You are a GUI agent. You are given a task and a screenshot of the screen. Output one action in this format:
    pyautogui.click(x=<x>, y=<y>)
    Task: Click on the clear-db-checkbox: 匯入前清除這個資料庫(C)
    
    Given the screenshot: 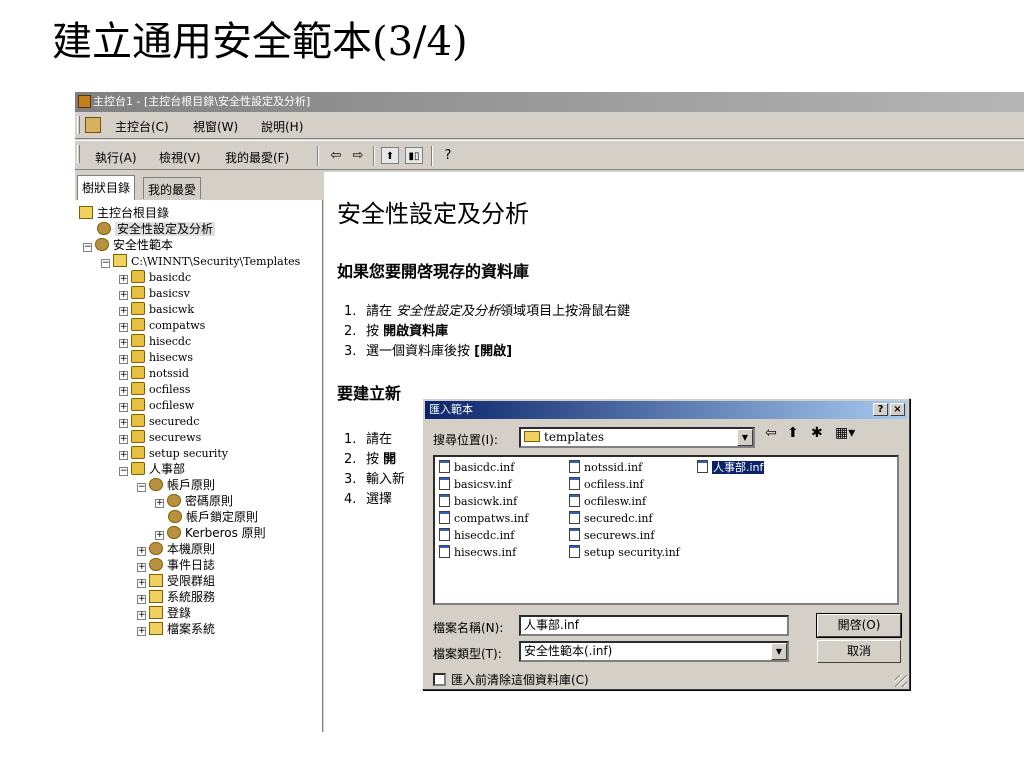 What is the action you would take?
    pyautogui.click(x=511, y=679)
    